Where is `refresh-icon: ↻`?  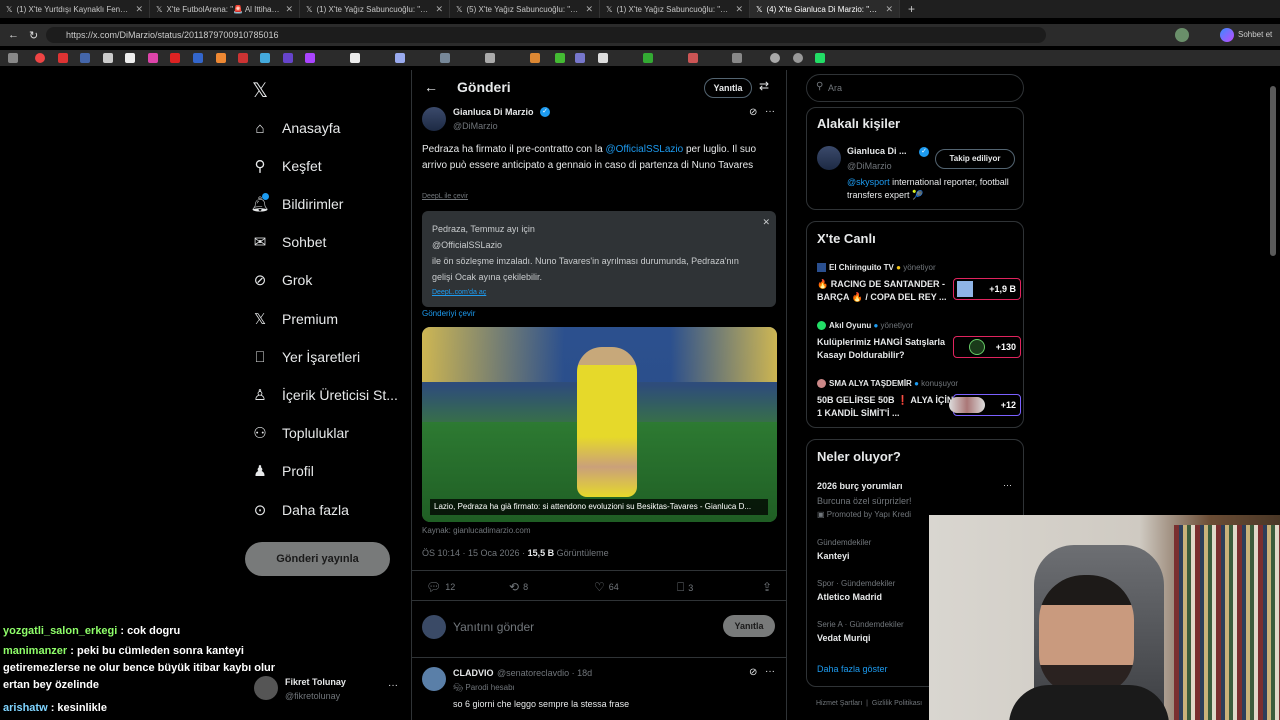 refresh-icon: ↻ is located at coordinates (33, 35).